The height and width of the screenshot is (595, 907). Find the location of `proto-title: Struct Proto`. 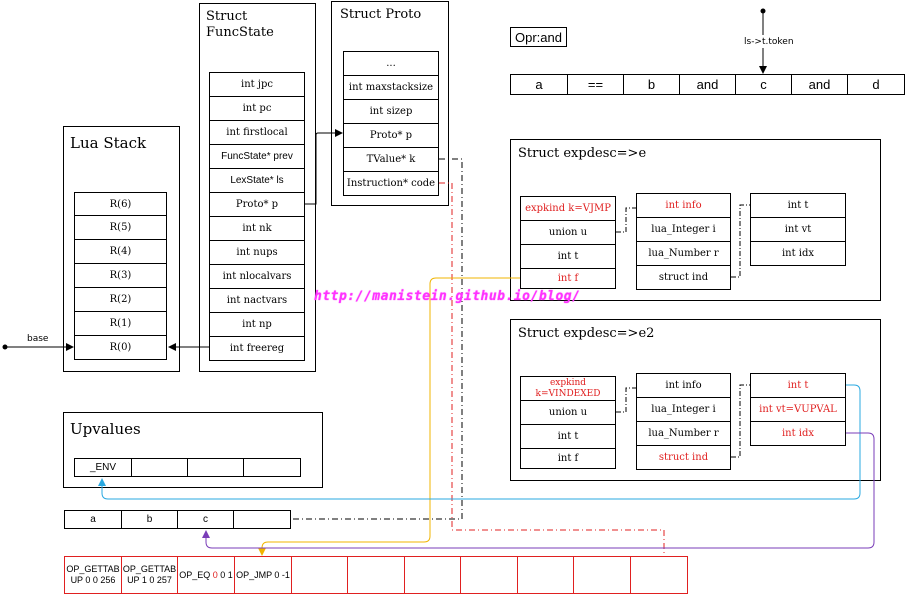

proto-title: Struct Proto is located at coordinates (381, 14).